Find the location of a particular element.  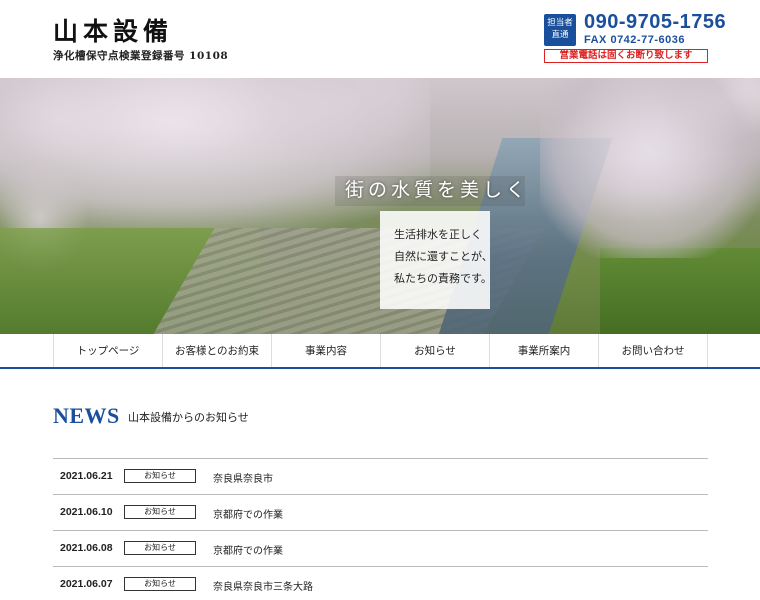

company-logo: 山本設備 is located at coordinates (113, 32).